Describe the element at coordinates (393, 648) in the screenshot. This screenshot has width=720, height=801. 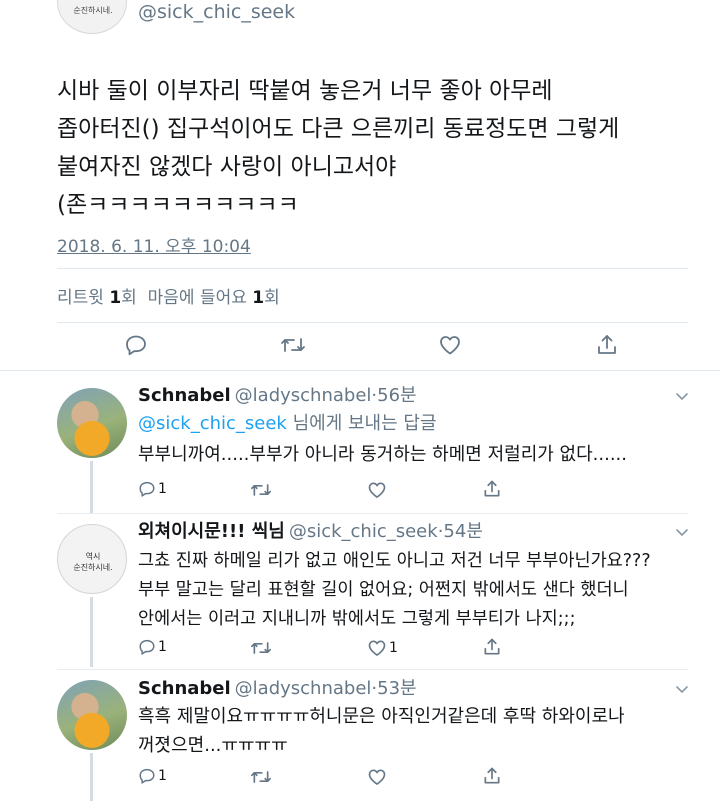
I see `like-count: 1` at that location.